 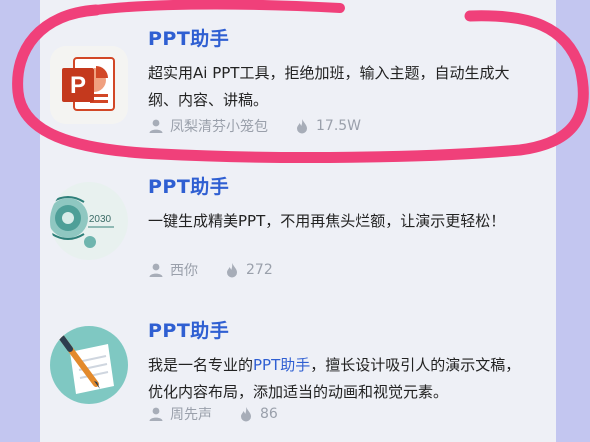 I want to click on svg-text: P, so click(x=78, y=85).